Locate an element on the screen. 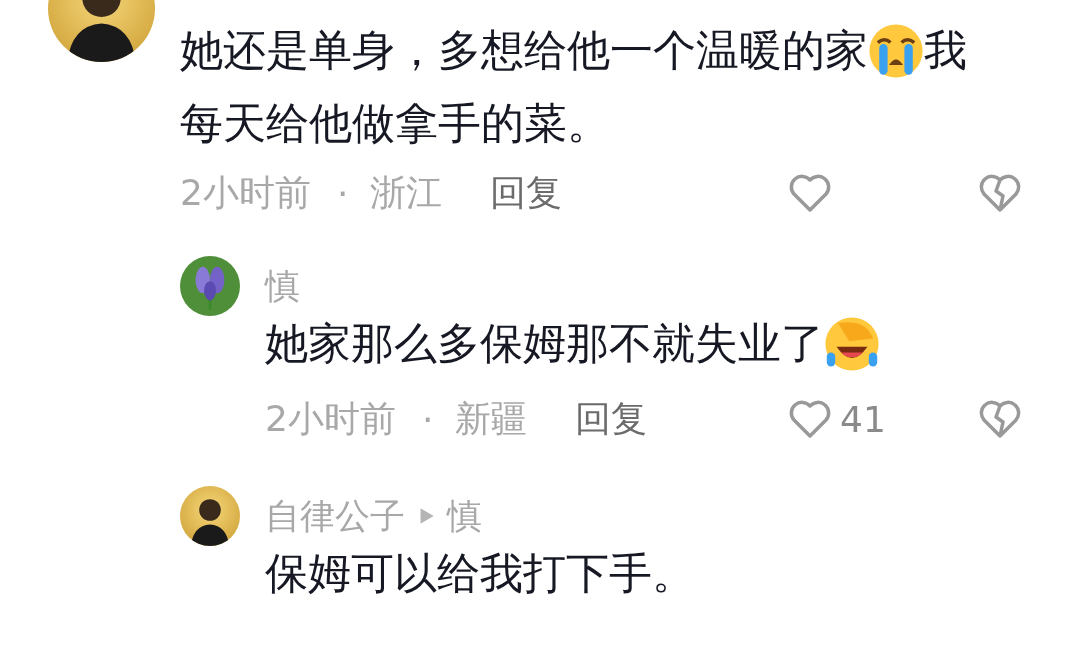 This screenshot has width=1080, height=670. username: 自律公子 is located at coordinates (335, 516).